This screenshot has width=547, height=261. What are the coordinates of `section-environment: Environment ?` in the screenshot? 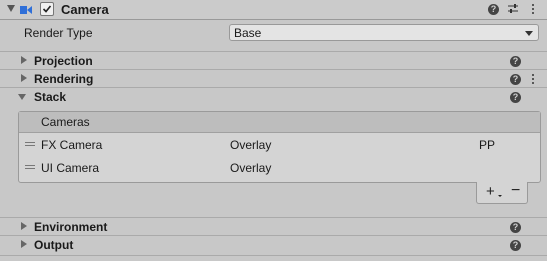 It's located at (273, 226).